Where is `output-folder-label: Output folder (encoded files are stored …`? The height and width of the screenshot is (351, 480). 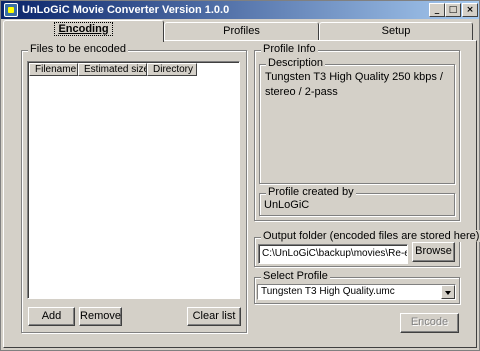
output-folder-label: Output folder (encoded files are stored … is located at coordinates (370, 236).